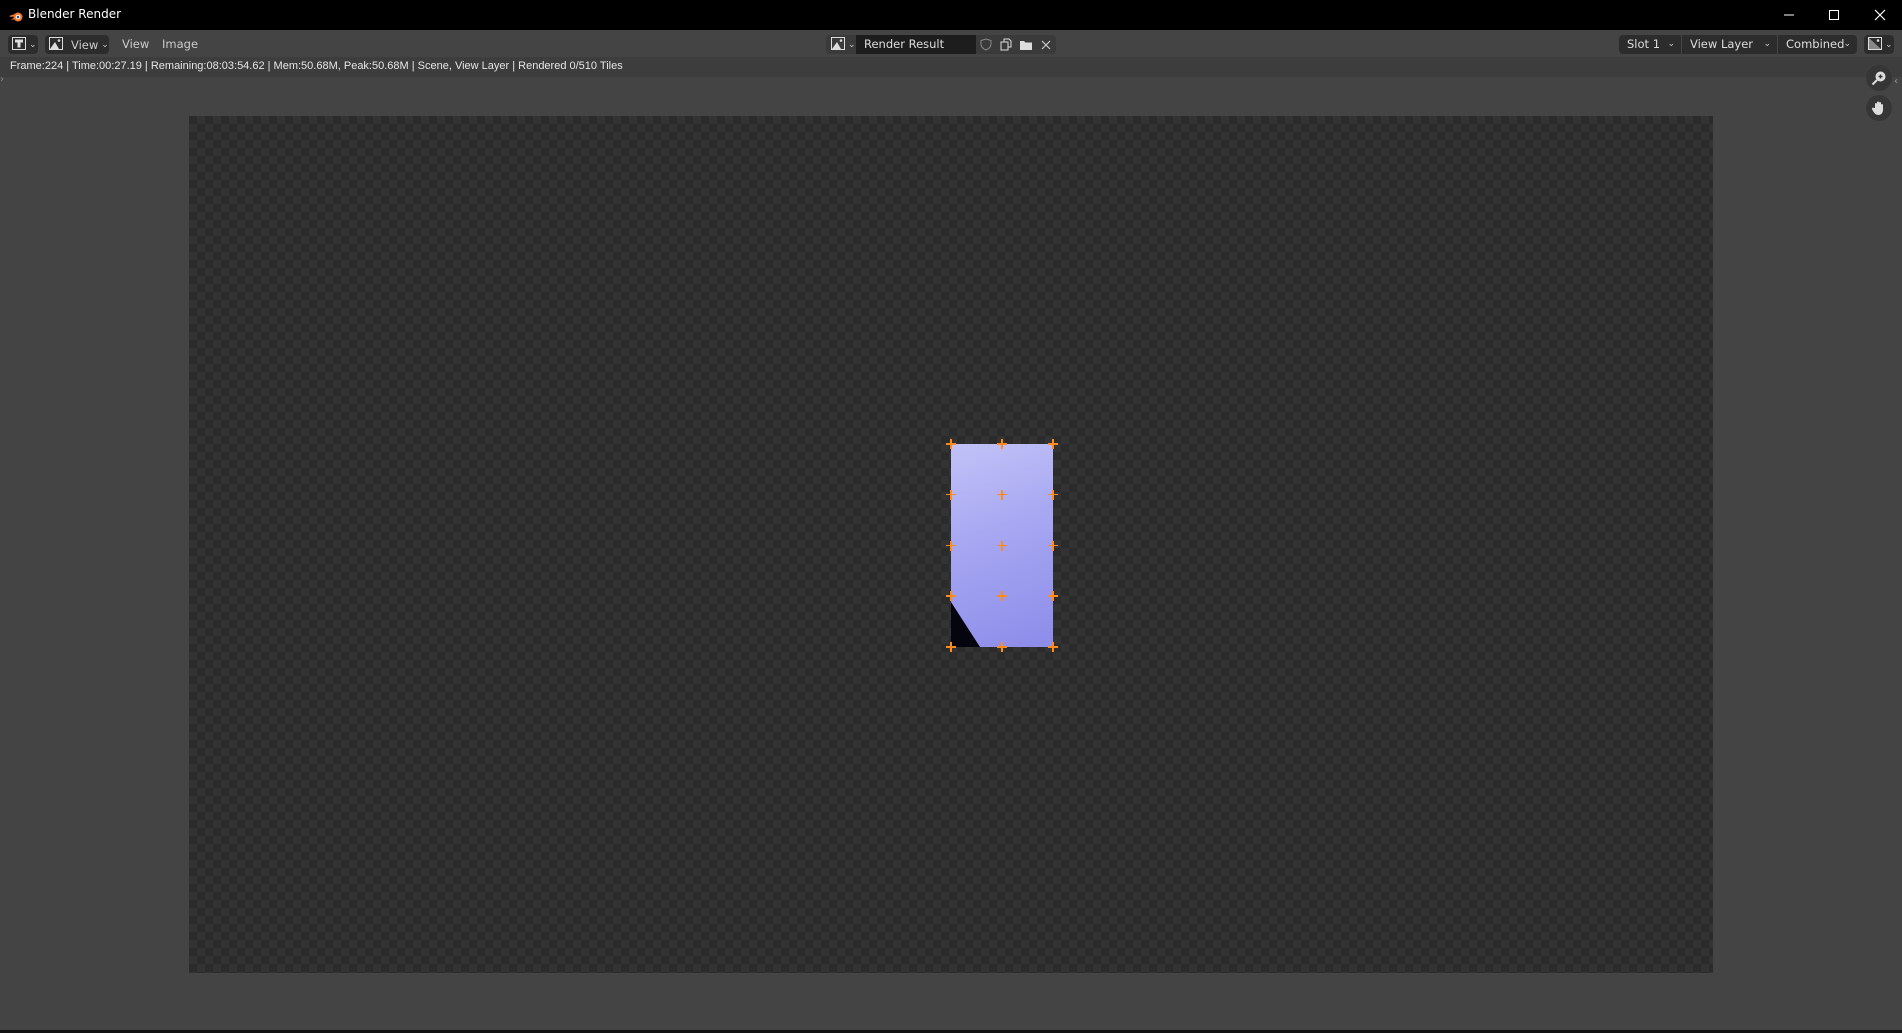 The image size is (1902, 1033). I want to click on minimize-button, so click(1789, 15).